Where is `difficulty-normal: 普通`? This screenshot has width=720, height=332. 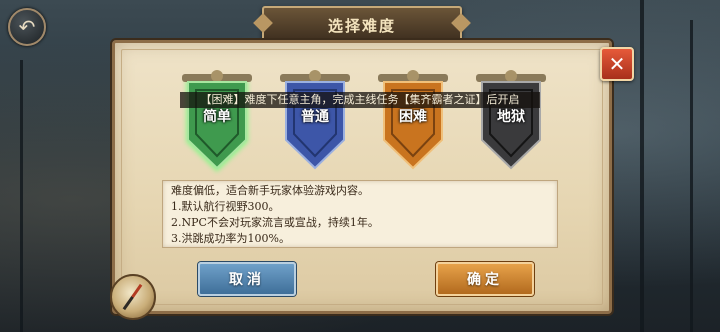
difficulty-normal: 普通 is located at coordinates (315, 125).